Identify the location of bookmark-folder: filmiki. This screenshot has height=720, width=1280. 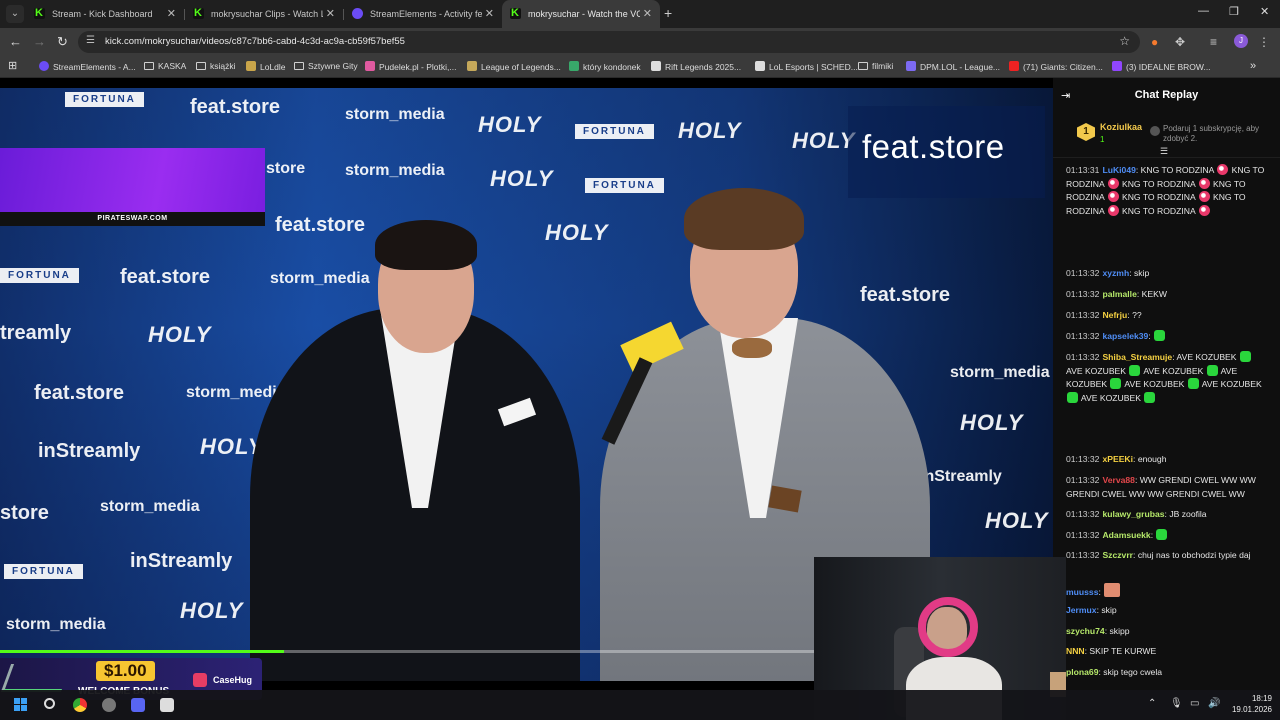
(875, 67).